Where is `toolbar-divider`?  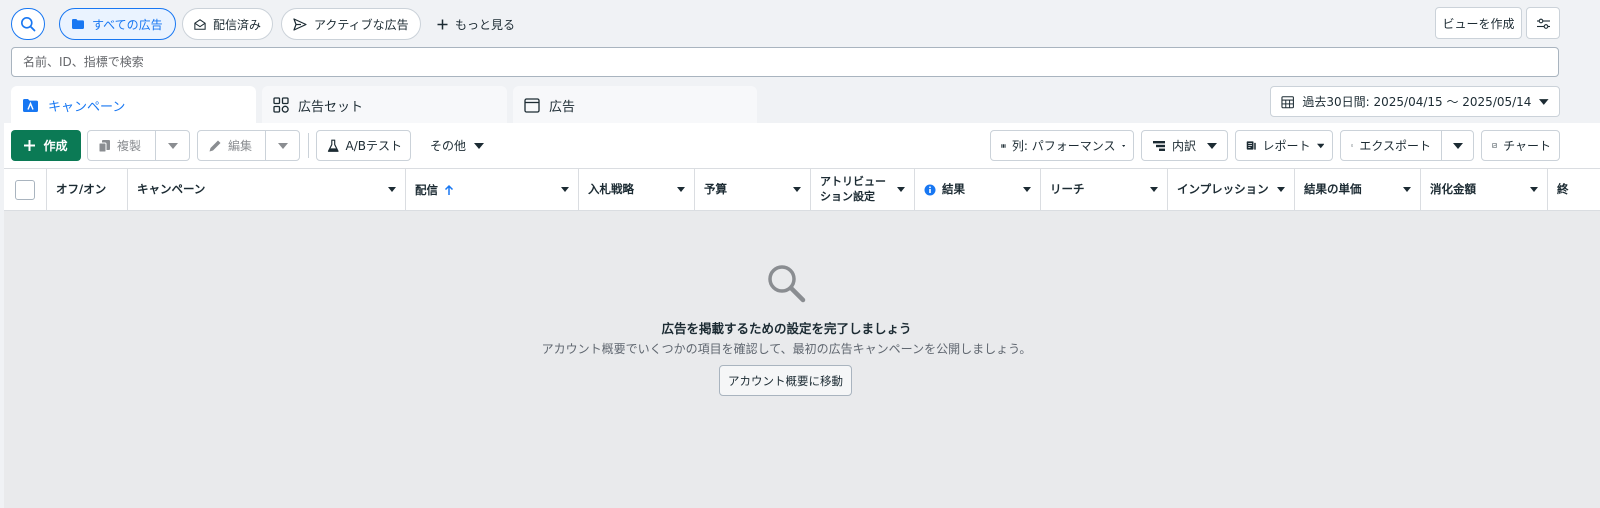
toolbar-divider is located at coordinates (308, 145).